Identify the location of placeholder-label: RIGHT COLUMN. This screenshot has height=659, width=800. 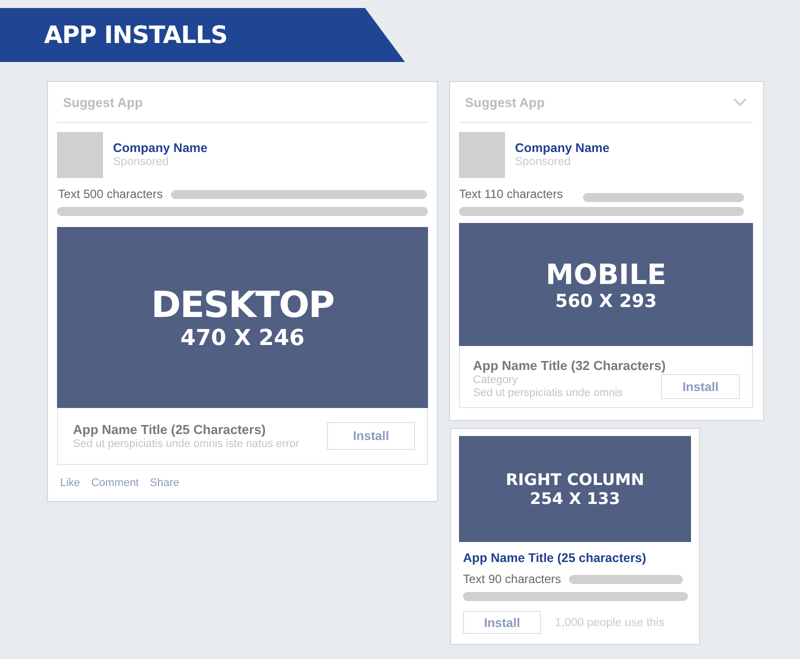
(575, 479).